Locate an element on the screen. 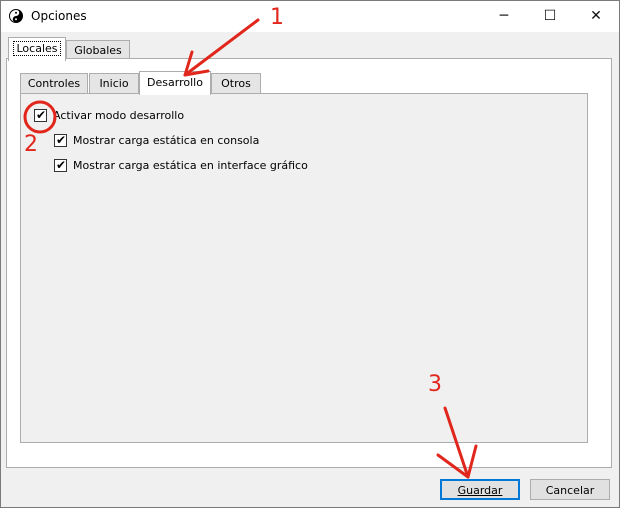 This screenshot has width=620, height=508. cancel-button-label: Cancelar is located at coordinates (570, 490).